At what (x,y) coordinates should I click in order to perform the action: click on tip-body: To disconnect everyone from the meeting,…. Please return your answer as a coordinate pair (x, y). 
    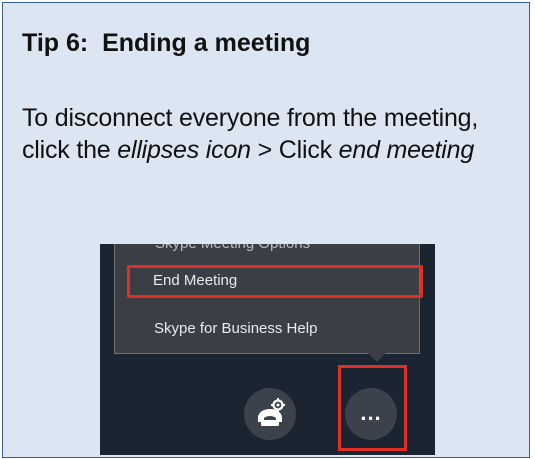
    Looking at the image, I should click on (272, 134).